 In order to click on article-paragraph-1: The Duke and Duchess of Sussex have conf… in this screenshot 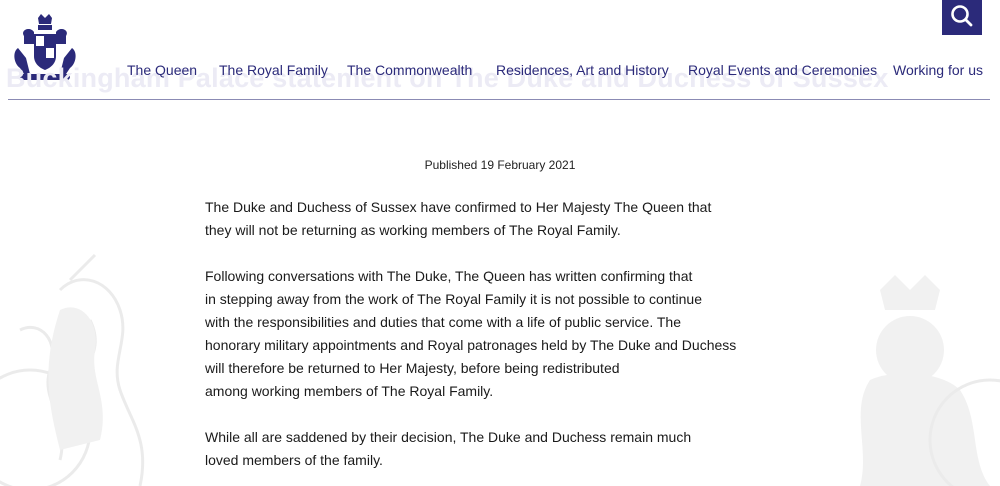, I will do `click(505, 219)`.